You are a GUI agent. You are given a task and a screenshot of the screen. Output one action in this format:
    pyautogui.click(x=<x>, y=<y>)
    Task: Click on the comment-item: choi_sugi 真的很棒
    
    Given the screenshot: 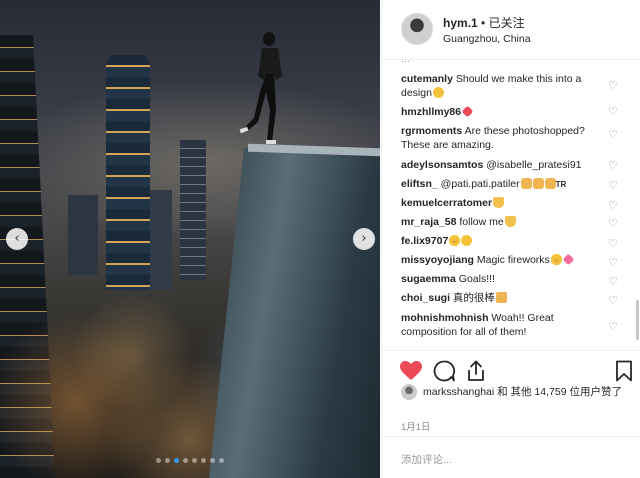 What is the action you would take?
    pyautogui.click(x=501, y=298)
    